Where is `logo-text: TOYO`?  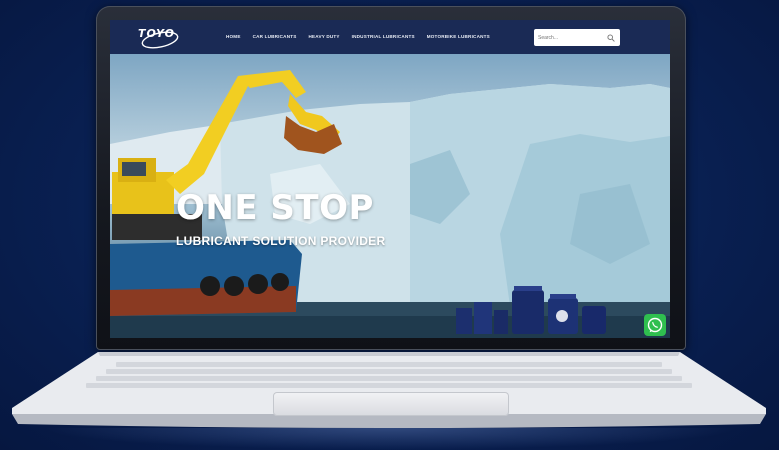 logo-text: TOYO is located at coordinates (156, 33).